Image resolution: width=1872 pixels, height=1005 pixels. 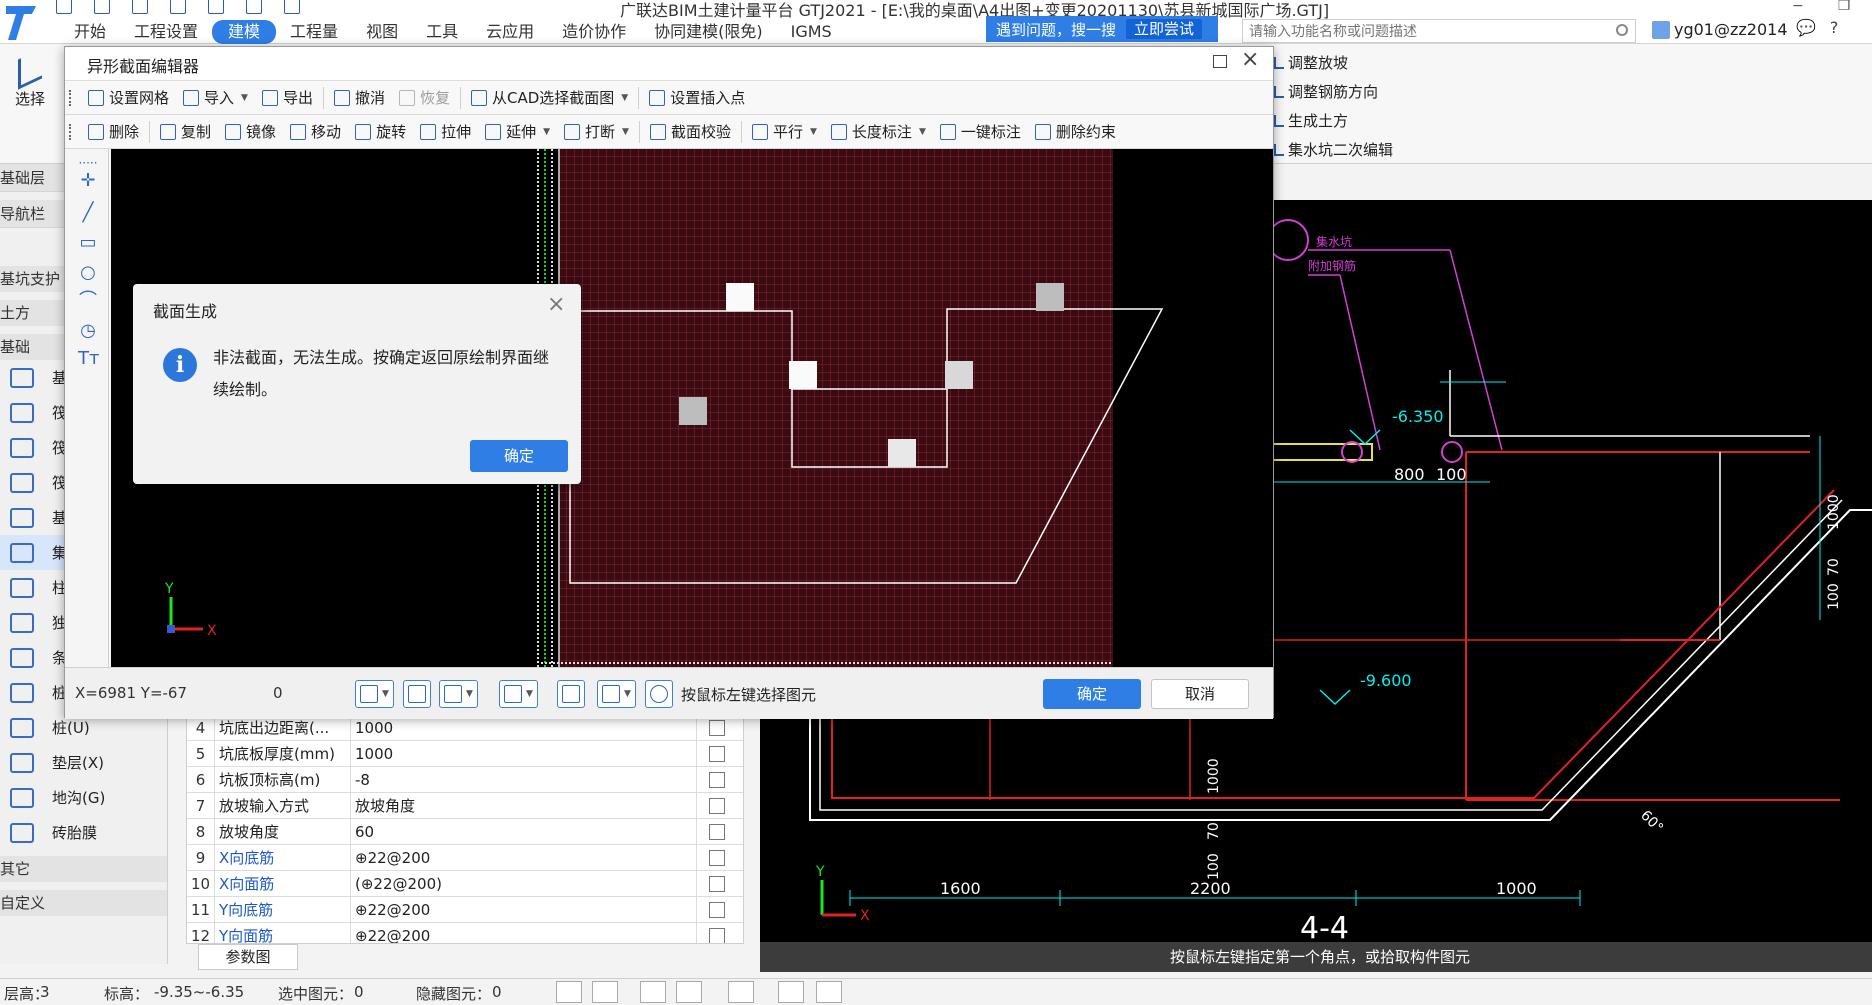 I want to click on nav-item-trench: 地沟(G), so click(x=83, y=797).